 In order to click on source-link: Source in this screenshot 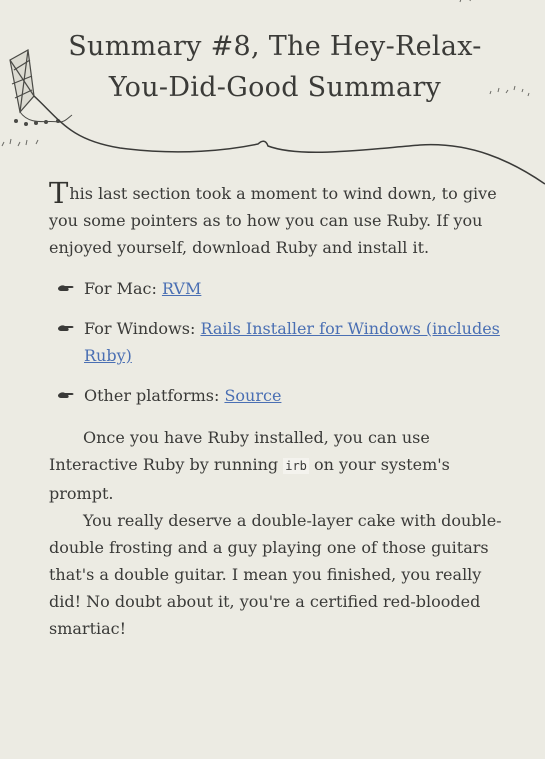, I will do `click(252, 395)`.